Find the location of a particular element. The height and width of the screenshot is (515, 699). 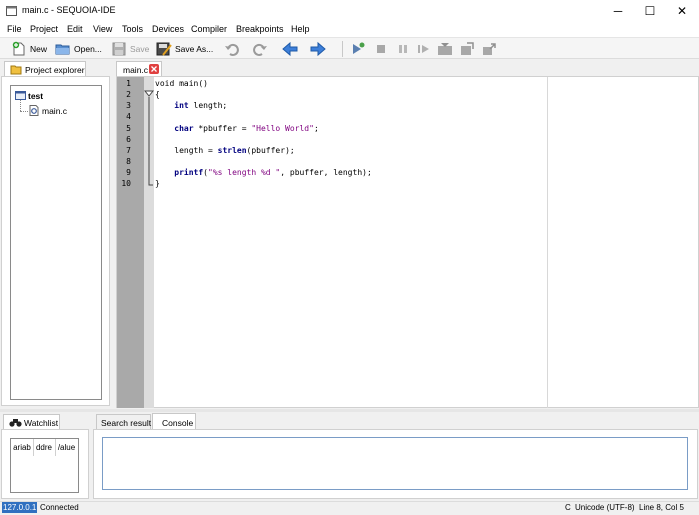

panel-splitter is located at coordinates (349, 410).